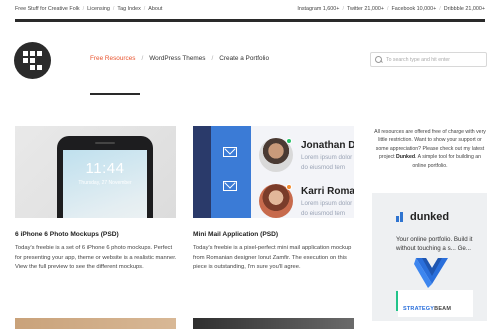  Describe the element at coordinates (155, 9) in the screenshot. I see `top-link-about: About` at that location.